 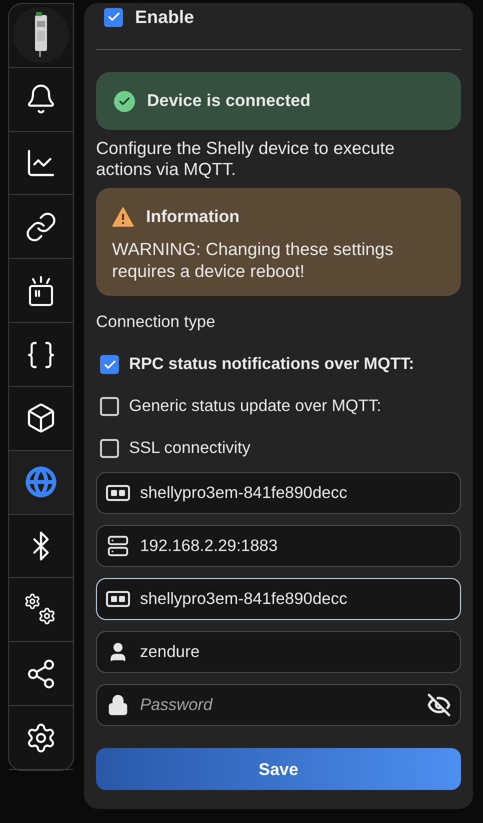 What do you see at coordinates (253, 260) in the screenshot?
I see `info-text: WARNING: Changing these settings requires a device reboot!` at bounding box center [253, 260].